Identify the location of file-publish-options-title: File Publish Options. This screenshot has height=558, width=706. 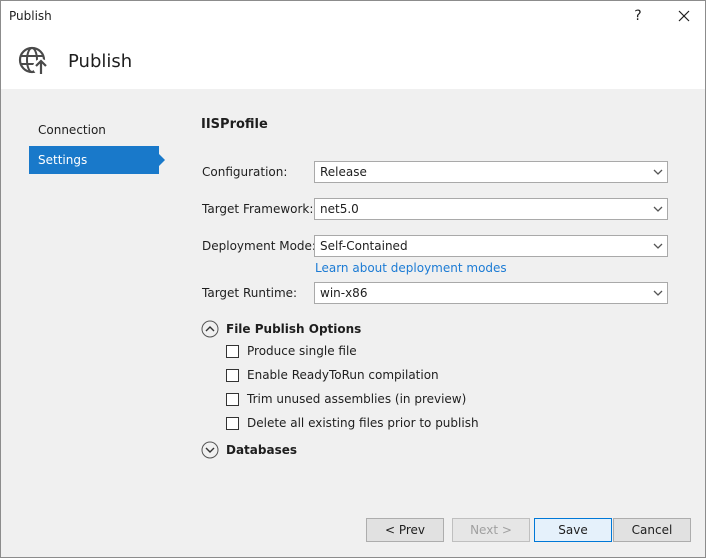
(294, 329).